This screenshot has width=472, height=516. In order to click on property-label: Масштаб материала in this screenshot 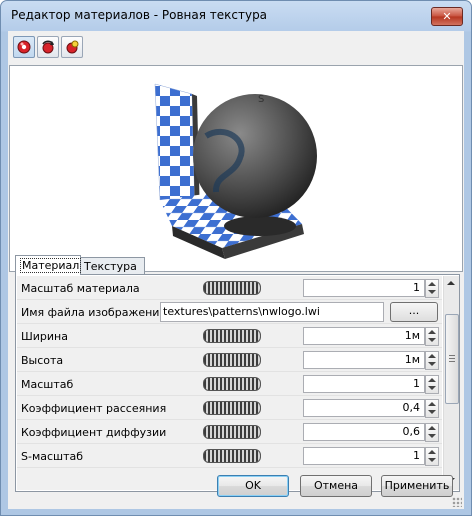, I will do `click(80, 288)`.